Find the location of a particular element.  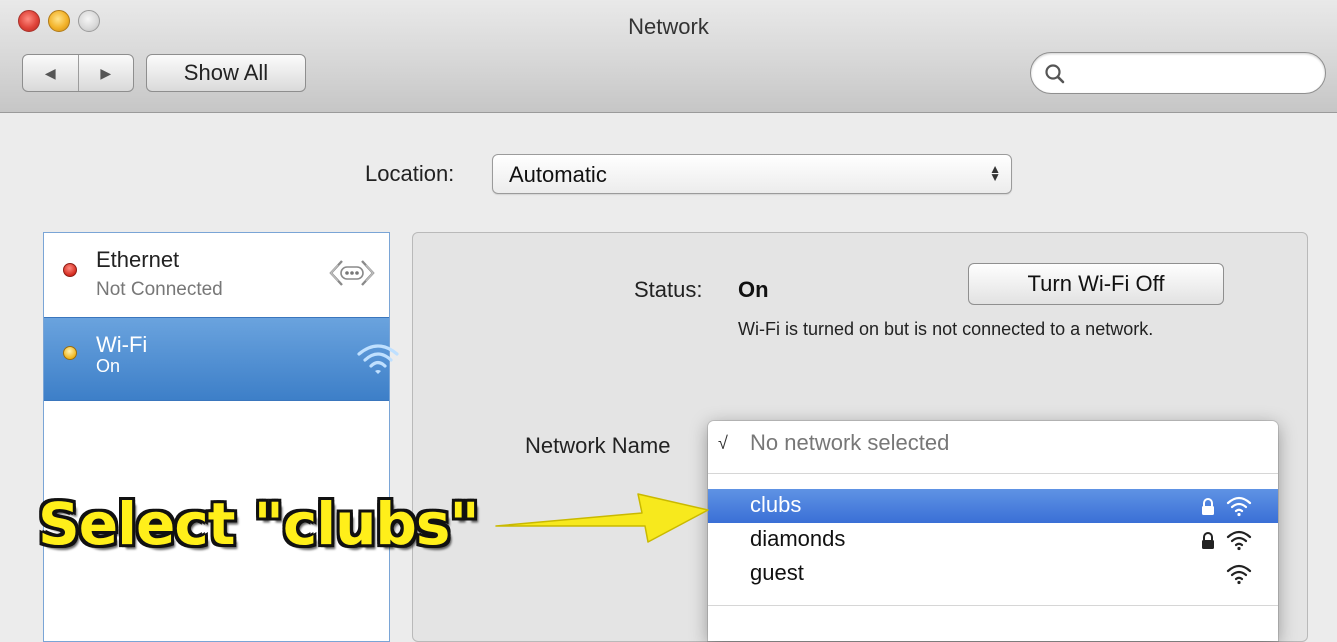

turn-wifi-off-button: Turn Wi-Fi Off is located at coordinates (1096, 284).